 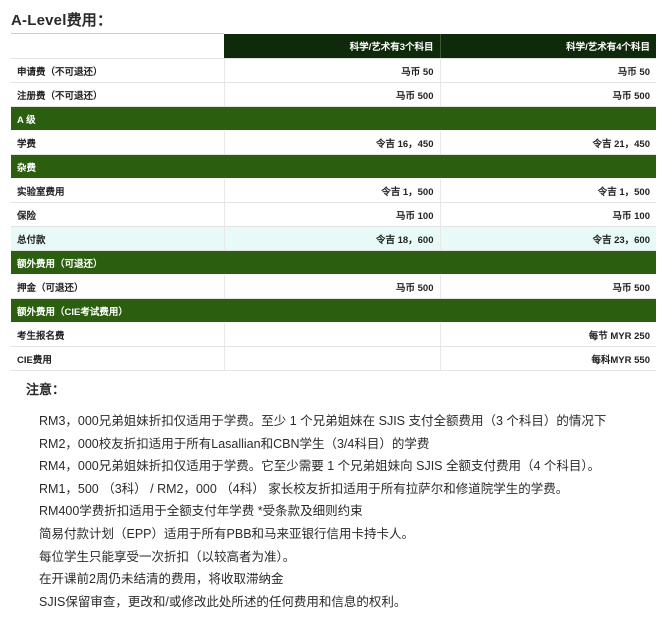 I want to click on section-label: A 级, so click(x=333, y=118).